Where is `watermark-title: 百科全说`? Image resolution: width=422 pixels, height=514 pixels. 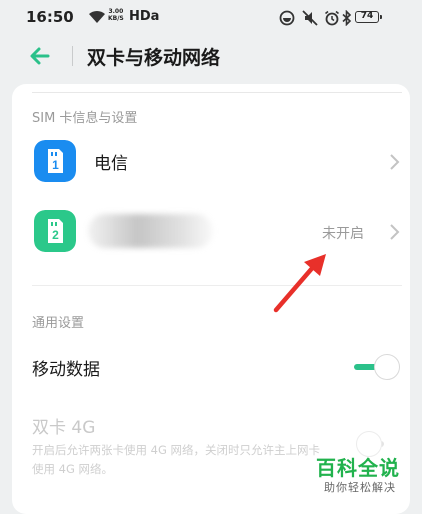 watermark-title: 百科全说 is located at coordinates (358, 468).